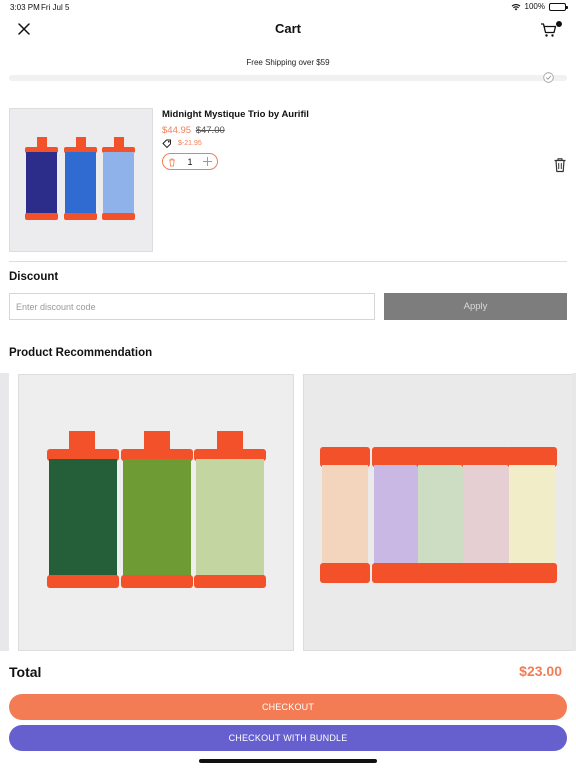 This screenshot has width=576, height=768. Describe the element at coordinates (235, 114) in the screenshot. I see `product-name: Midnight Mystique Trio by Aurifil` at that location.